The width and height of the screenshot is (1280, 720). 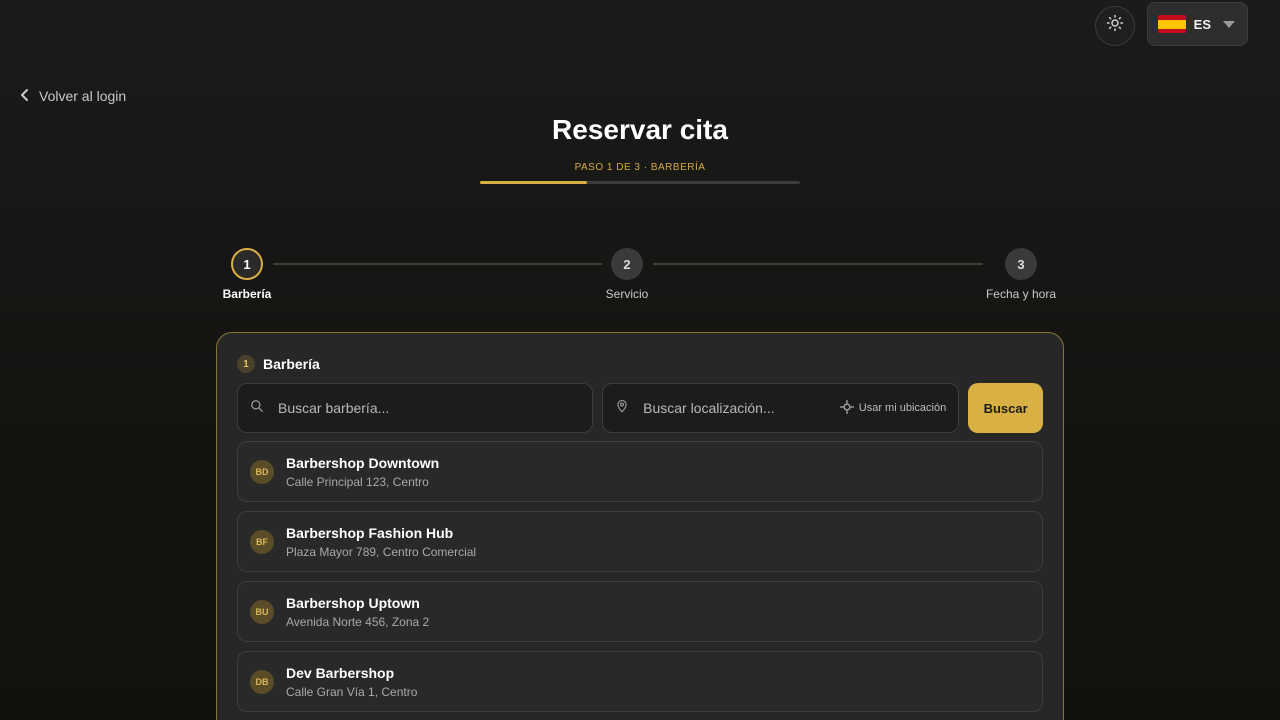 What do you see at coordinates (340, 672) in the screenshot?
I see `barbershop-name: Dev Barbershop` at bounding box center [340, 672].